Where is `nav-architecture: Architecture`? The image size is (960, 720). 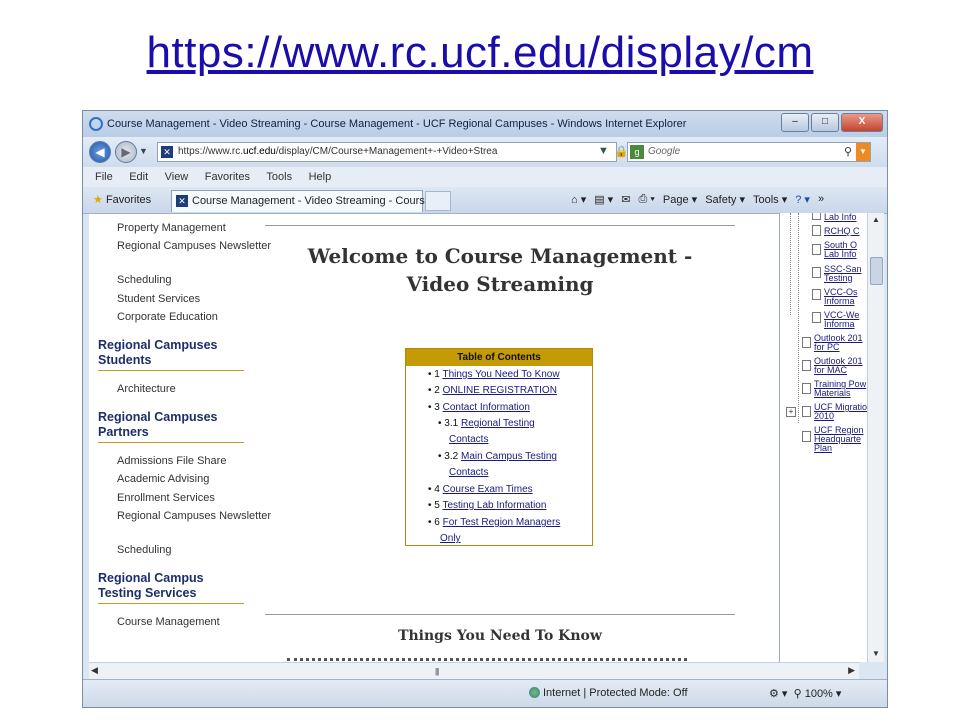
nav-architecture: Architecture is located at coordinates (146, 389).